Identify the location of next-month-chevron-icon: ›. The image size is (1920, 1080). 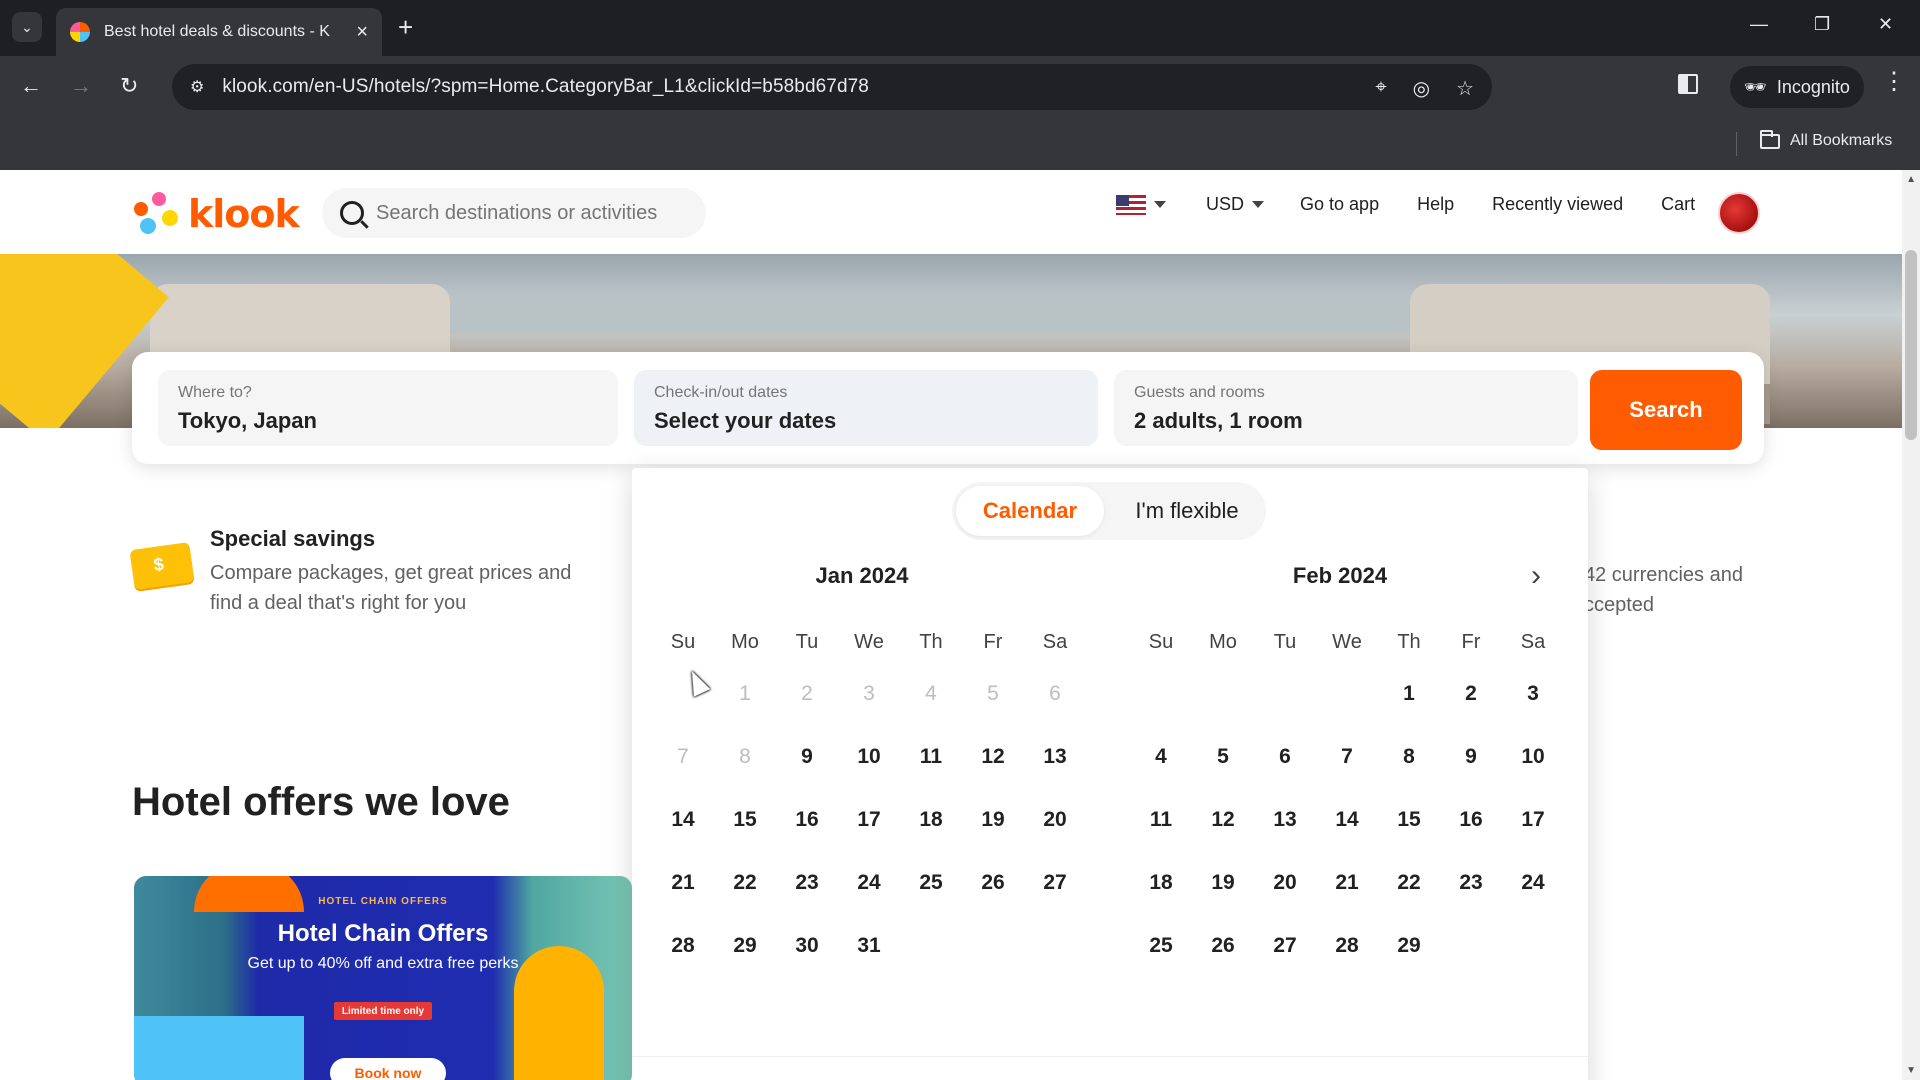
(1536, 576).